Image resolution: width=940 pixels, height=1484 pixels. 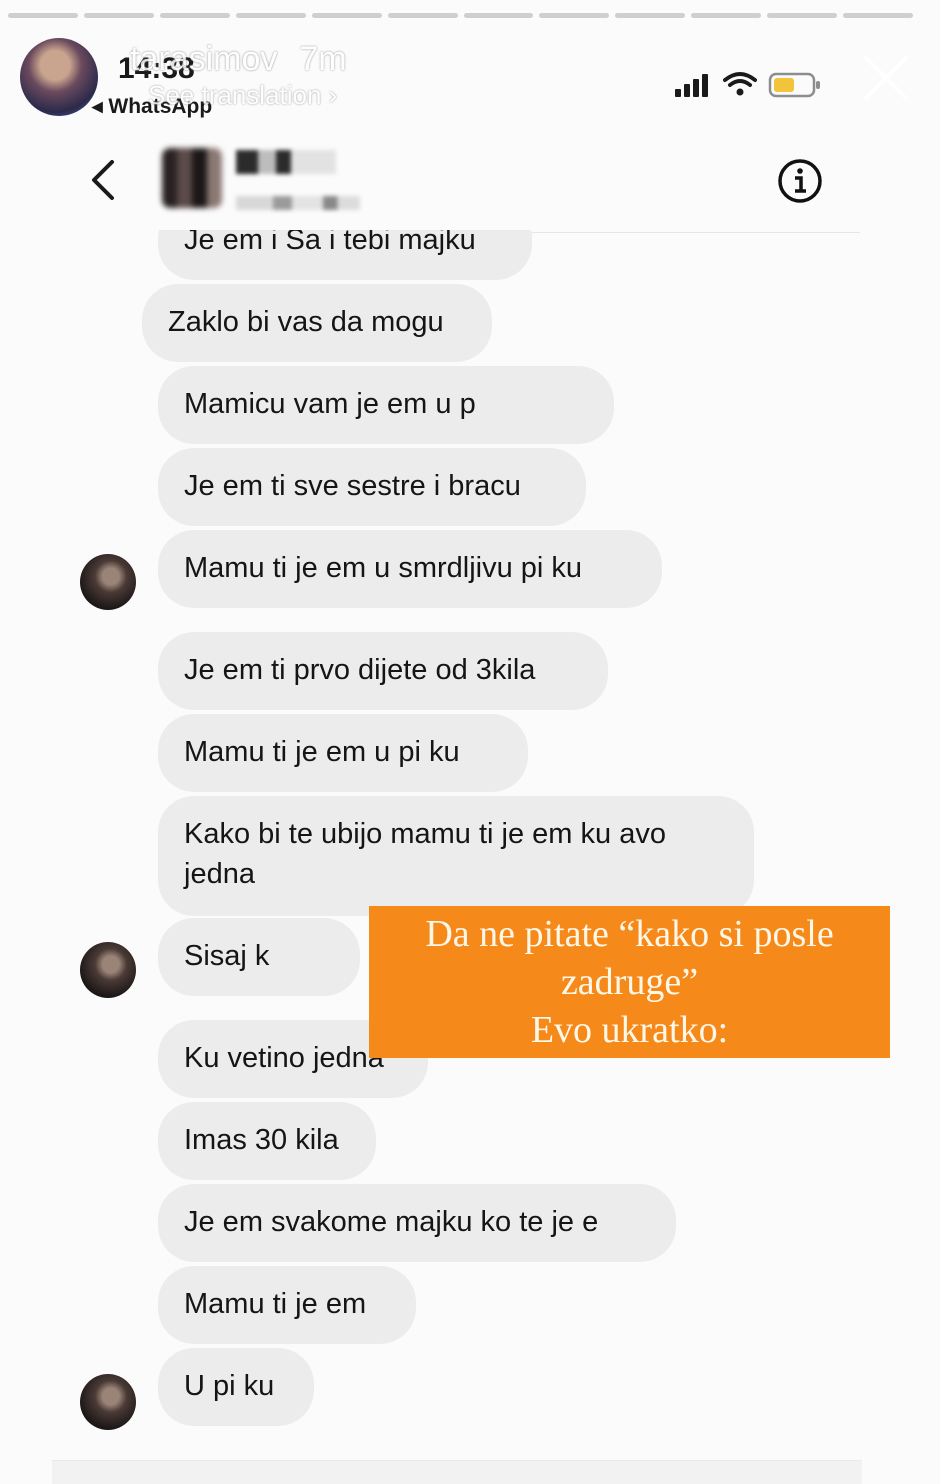 What do you see at coordinates (275, 1304) in the screenshot?
I see `message-text: Mamu ti je em` at bounding box center [275, 1304].